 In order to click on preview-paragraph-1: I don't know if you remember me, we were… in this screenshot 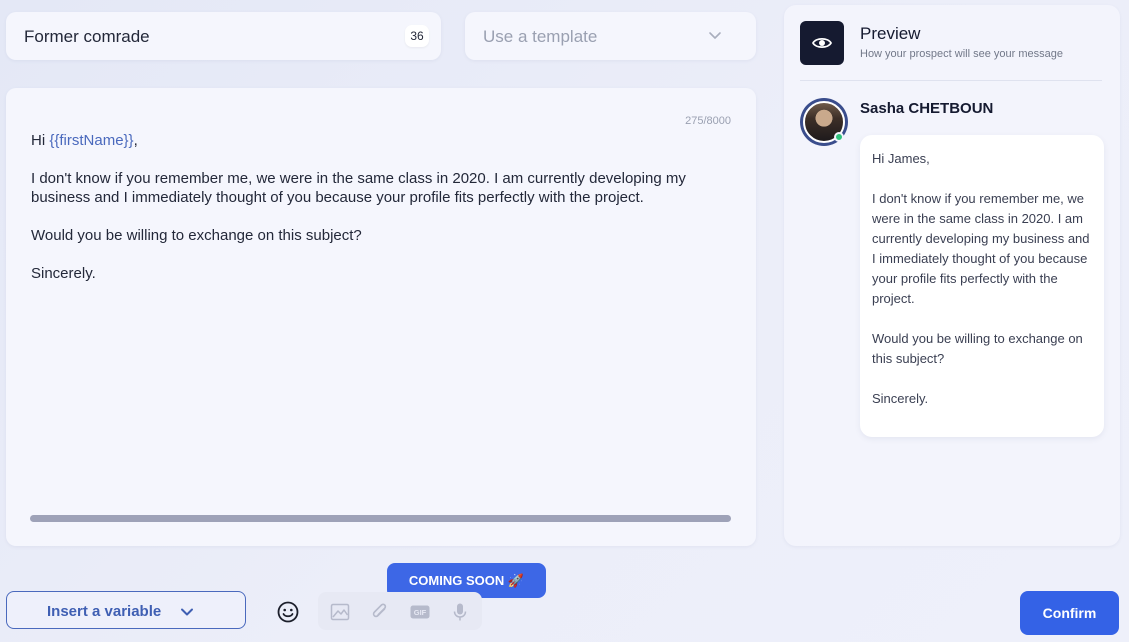, I will do `click(981, 248)`.